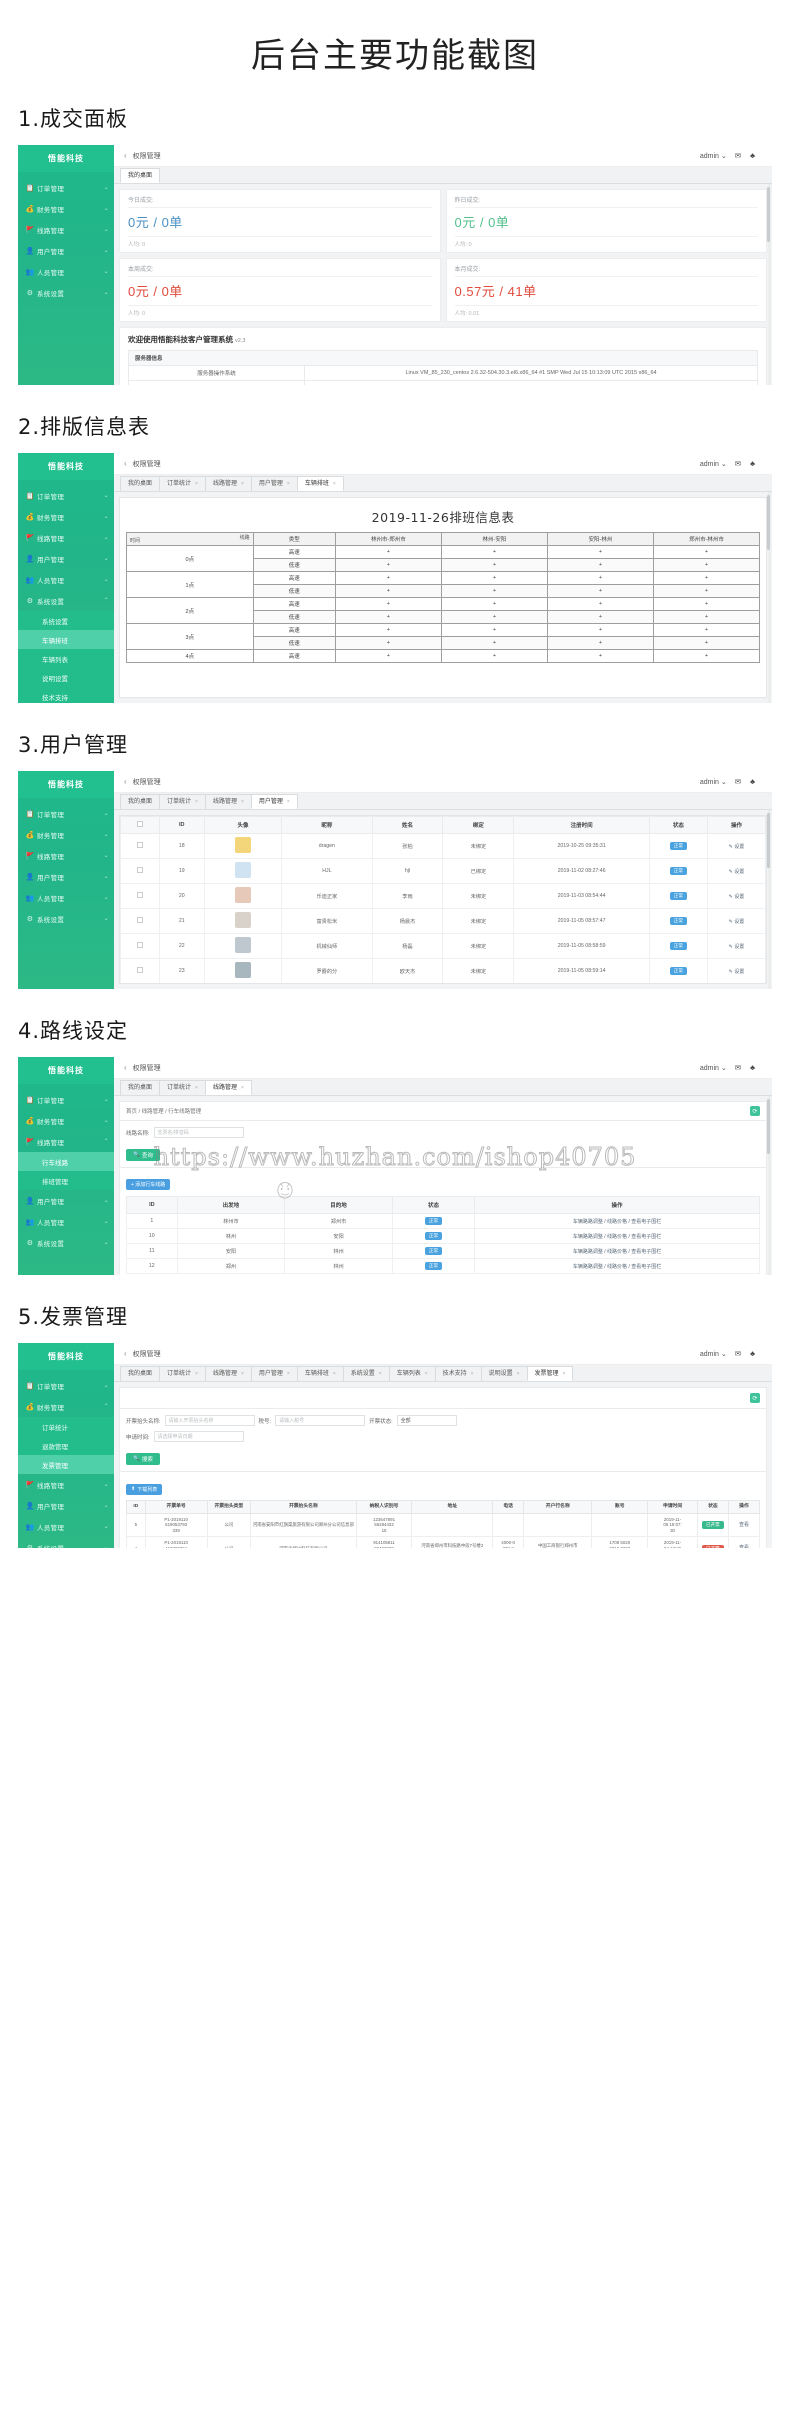 Image resolution: width=790 pixels, height=2424 pixels. What do you see at coordinates (320, 1420) in the screenshot?
I see `tax-number-input: 请输入税号` at bounding box center [320, 1420].